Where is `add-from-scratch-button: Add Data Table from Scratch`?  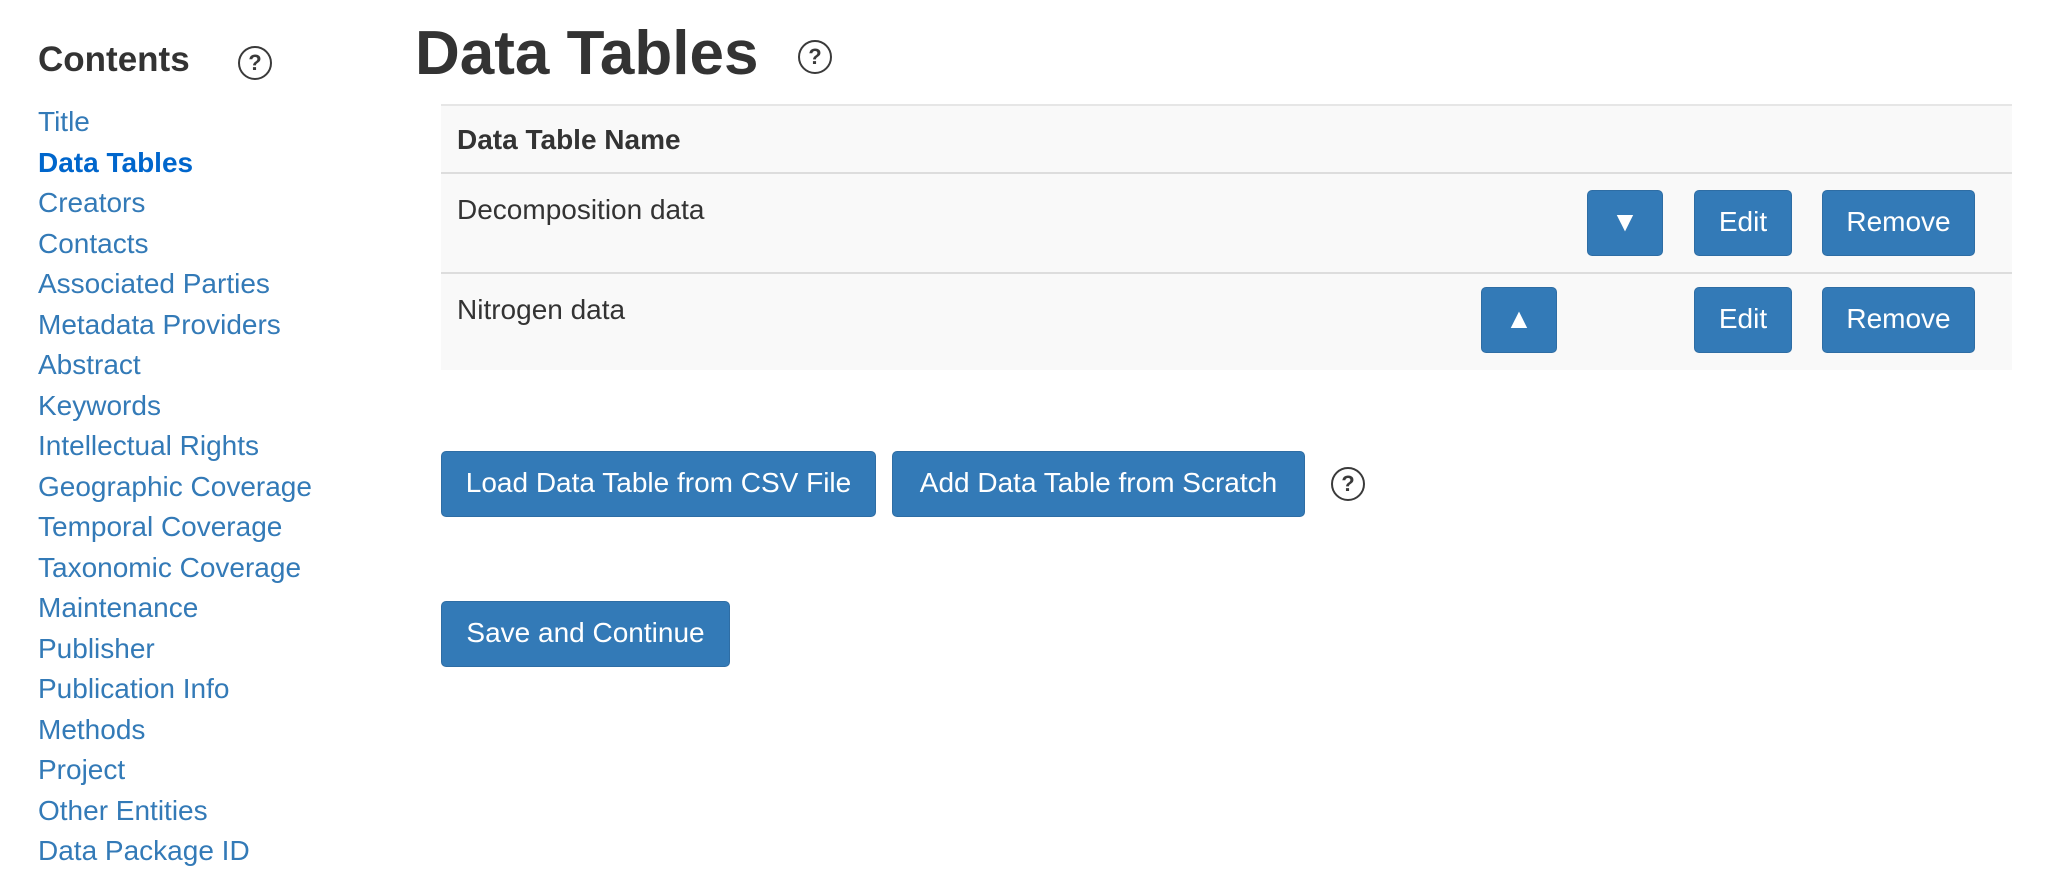
add-from-scratch-button: Add Data Table from Scratch is located at coordinates (1098, 484).